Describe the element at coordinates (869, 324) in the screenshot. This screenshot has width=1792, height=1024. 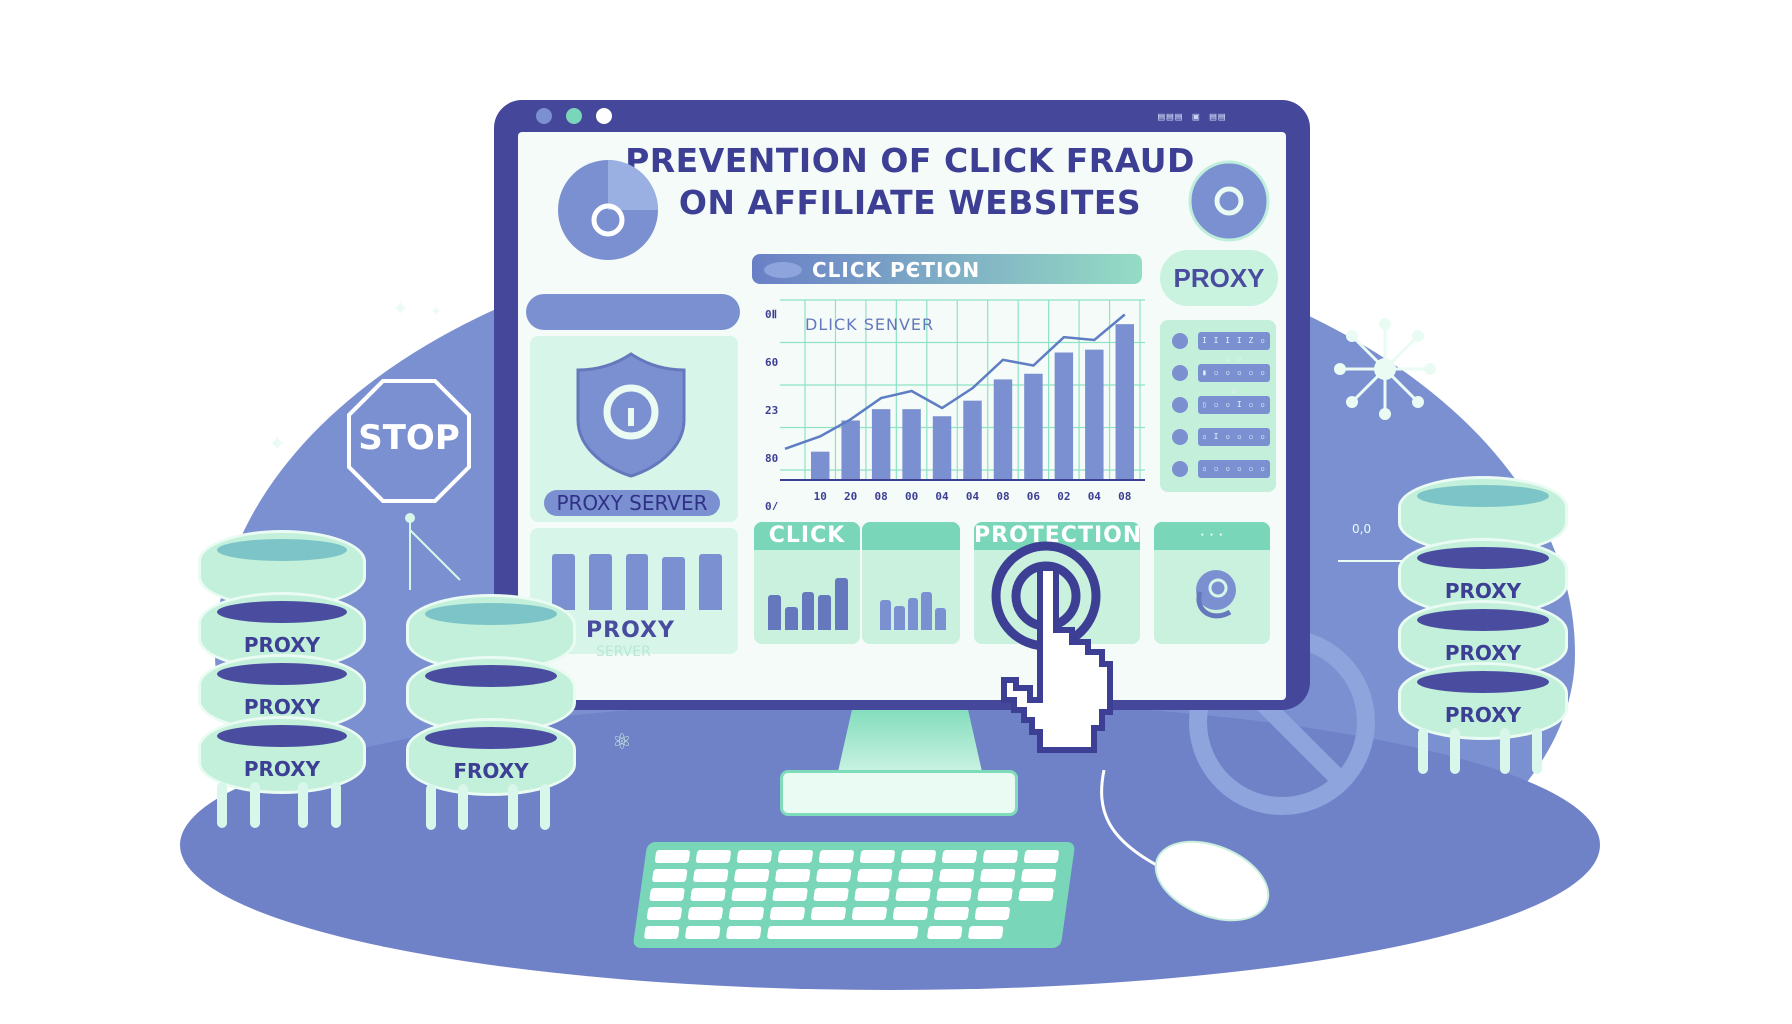
I see `chart-title: DLICK SENVER` at that location.